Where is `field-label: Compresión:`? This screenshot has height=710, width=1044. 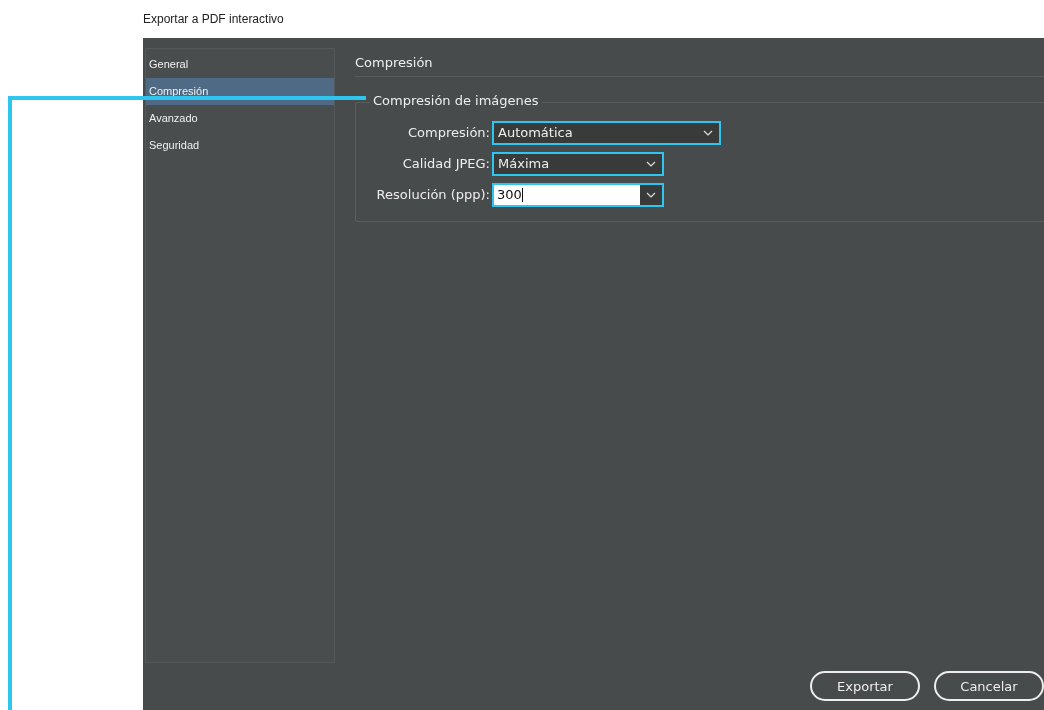 field-label: Compresión: is located at coordinates (449, 132).